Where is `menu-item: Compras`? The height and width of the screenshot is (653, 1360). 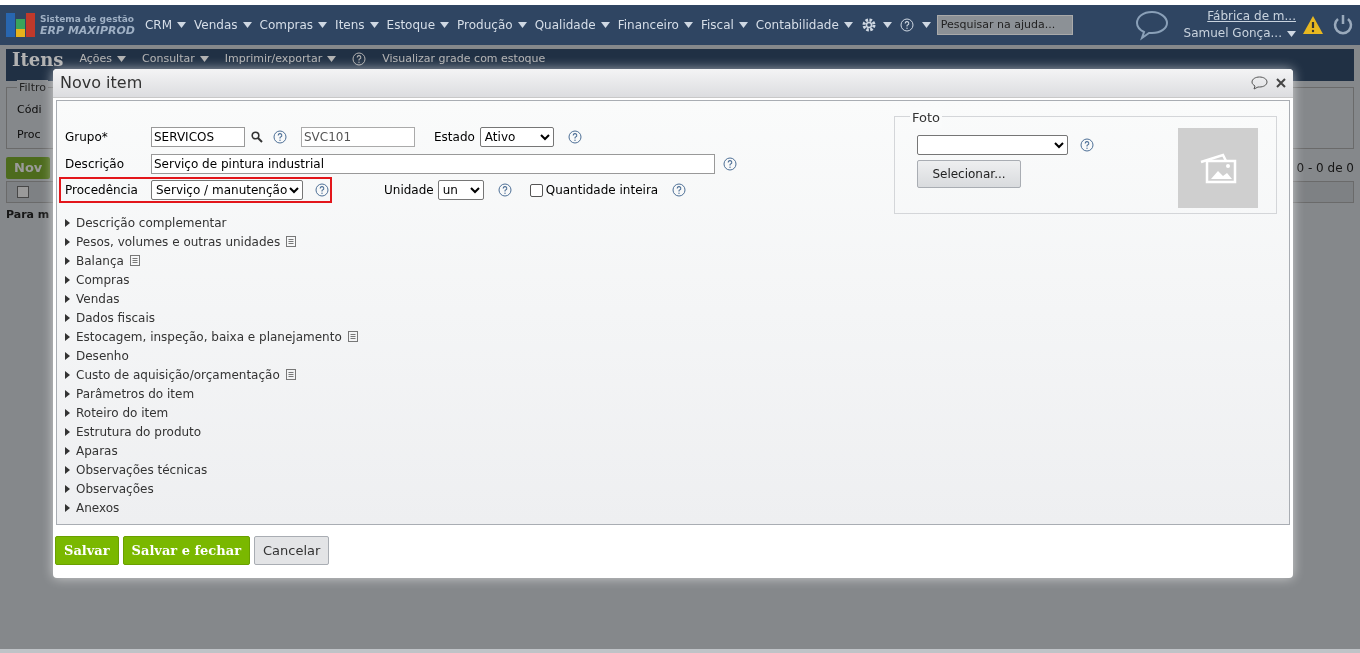 menu-item: Compras is located at coordinates (293, 25).